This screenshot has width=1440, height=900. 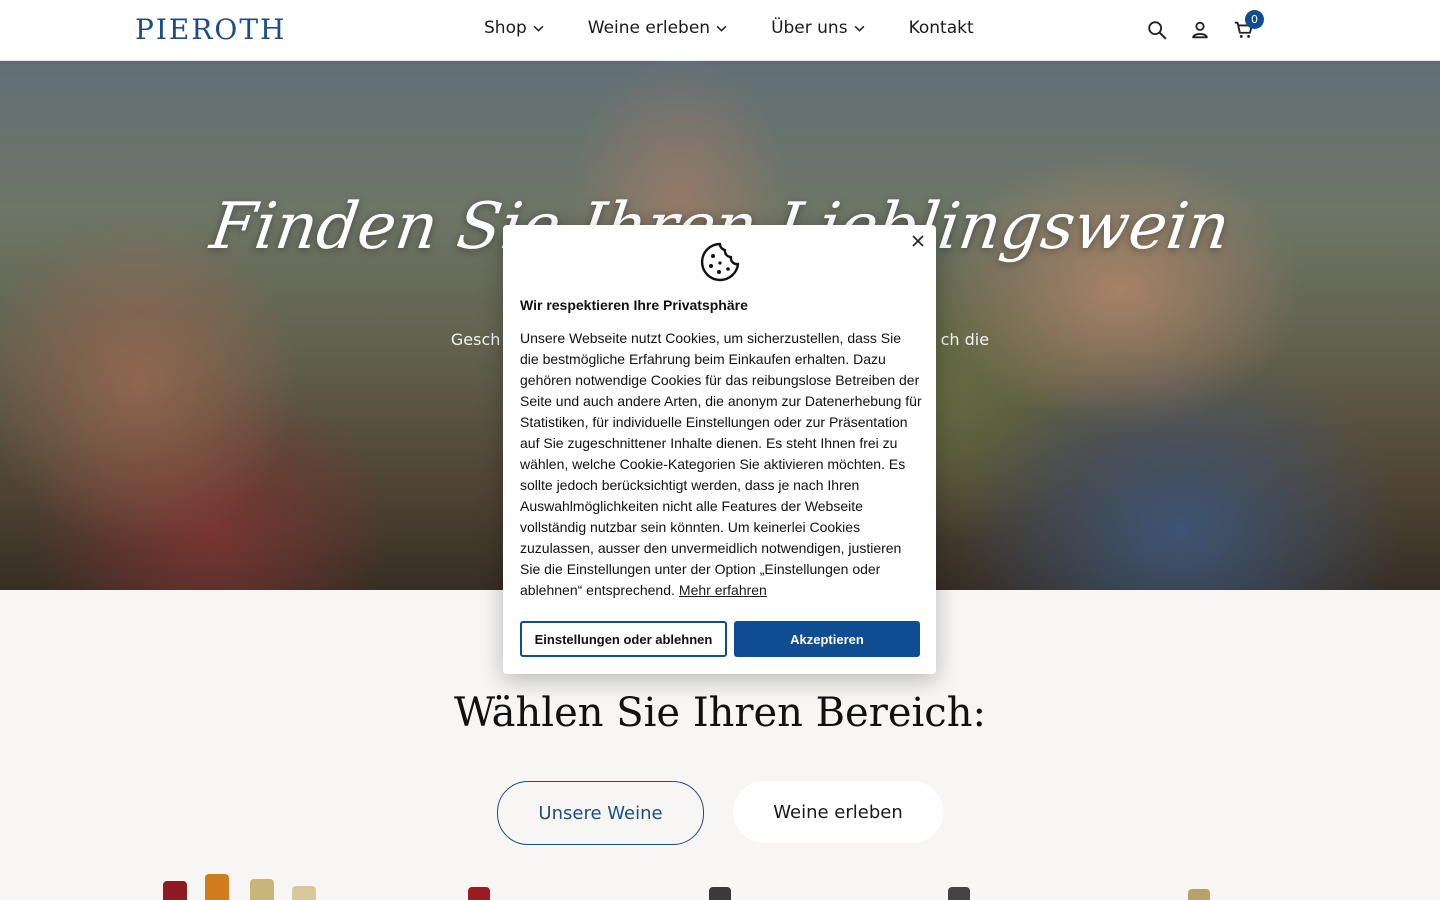 What do you see at coordinates (210, 29) in the screenshot?
I see `pieroth-logo: PIEROTH` at bounding box center [210, 29].